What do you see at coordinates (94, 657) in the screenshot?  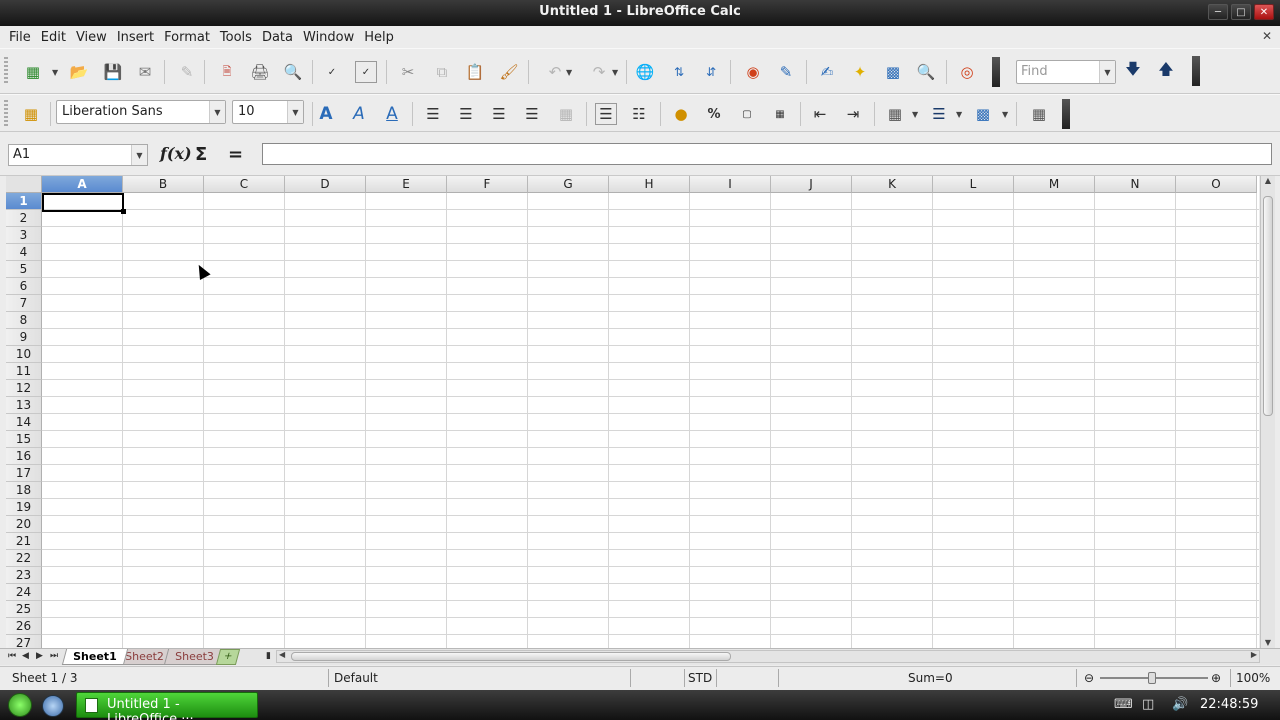 I see `sheet-tab-1: Sheet1` at bounding box center [94, 657].